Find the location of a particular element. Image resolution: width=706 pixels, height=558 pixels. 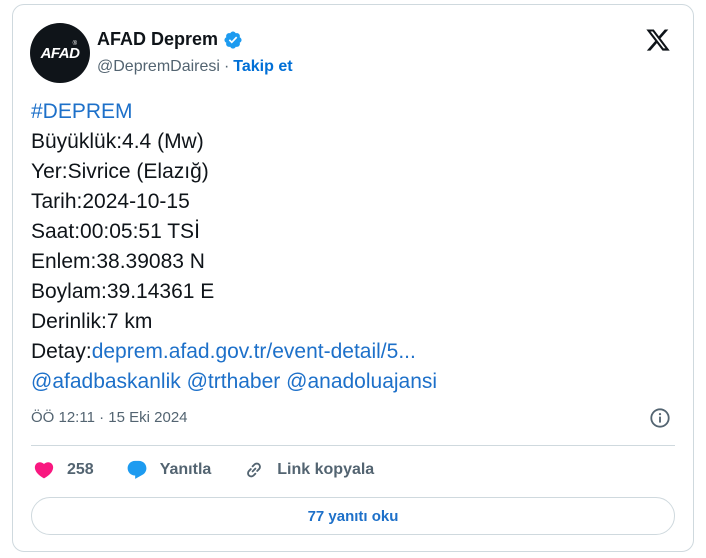

follow-button: Takip et is located at coordinates (262, 67).